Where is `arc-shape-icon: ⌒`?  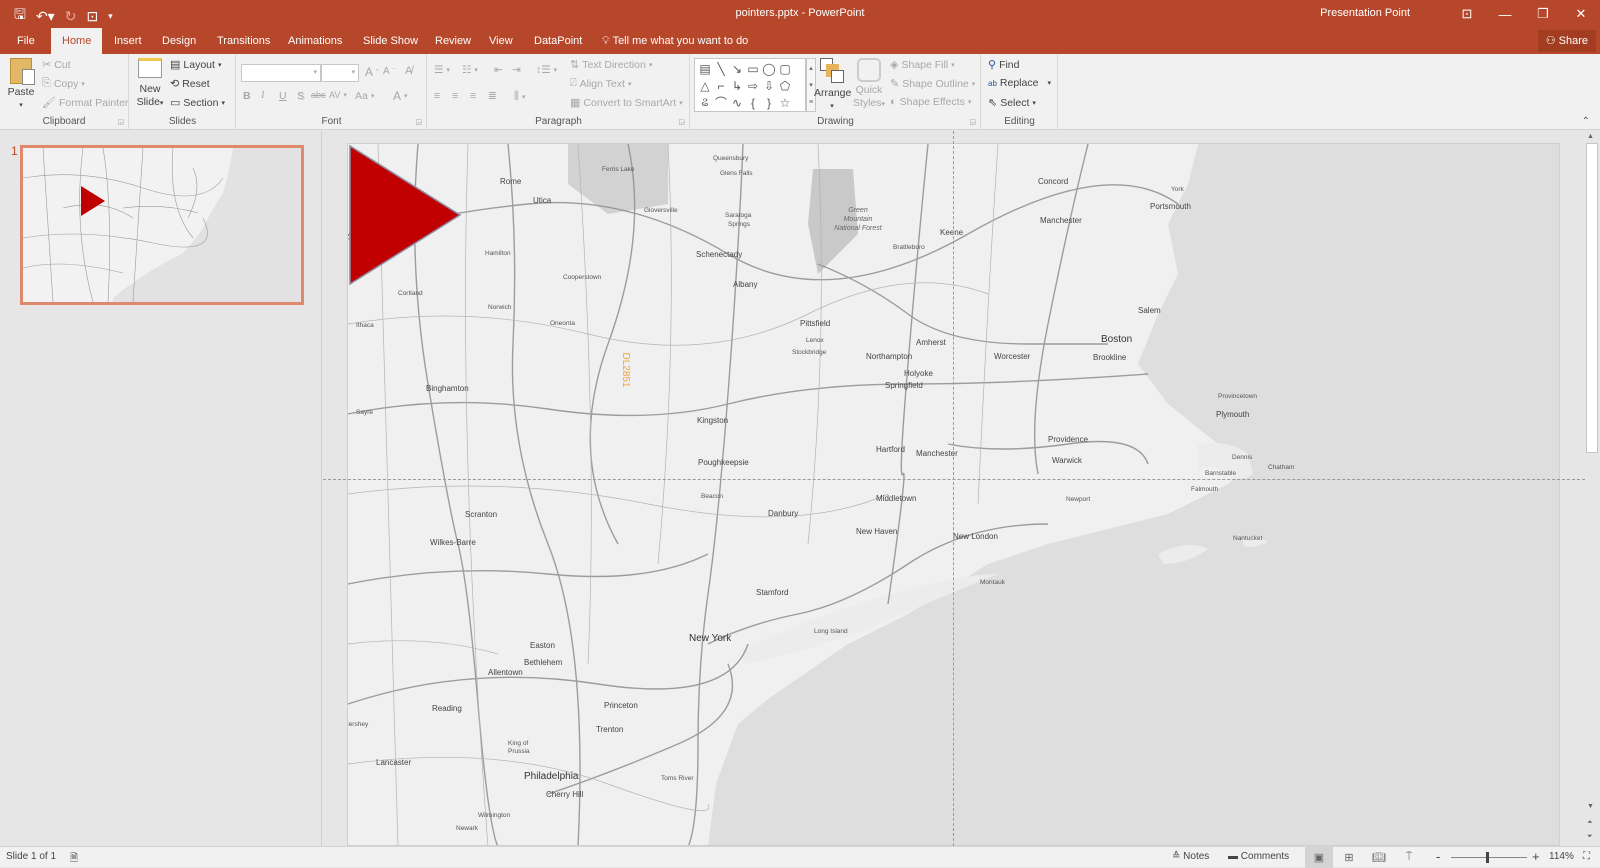 arc-shape-icon: ⌒ is located at coordinates (721, 102).